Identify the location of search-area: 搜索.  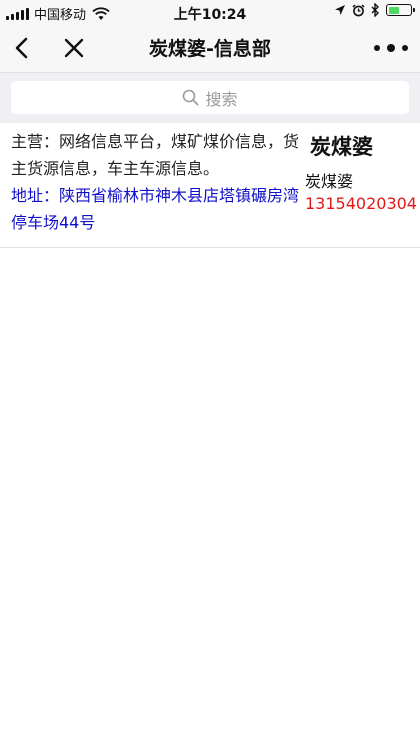
(210, 98).